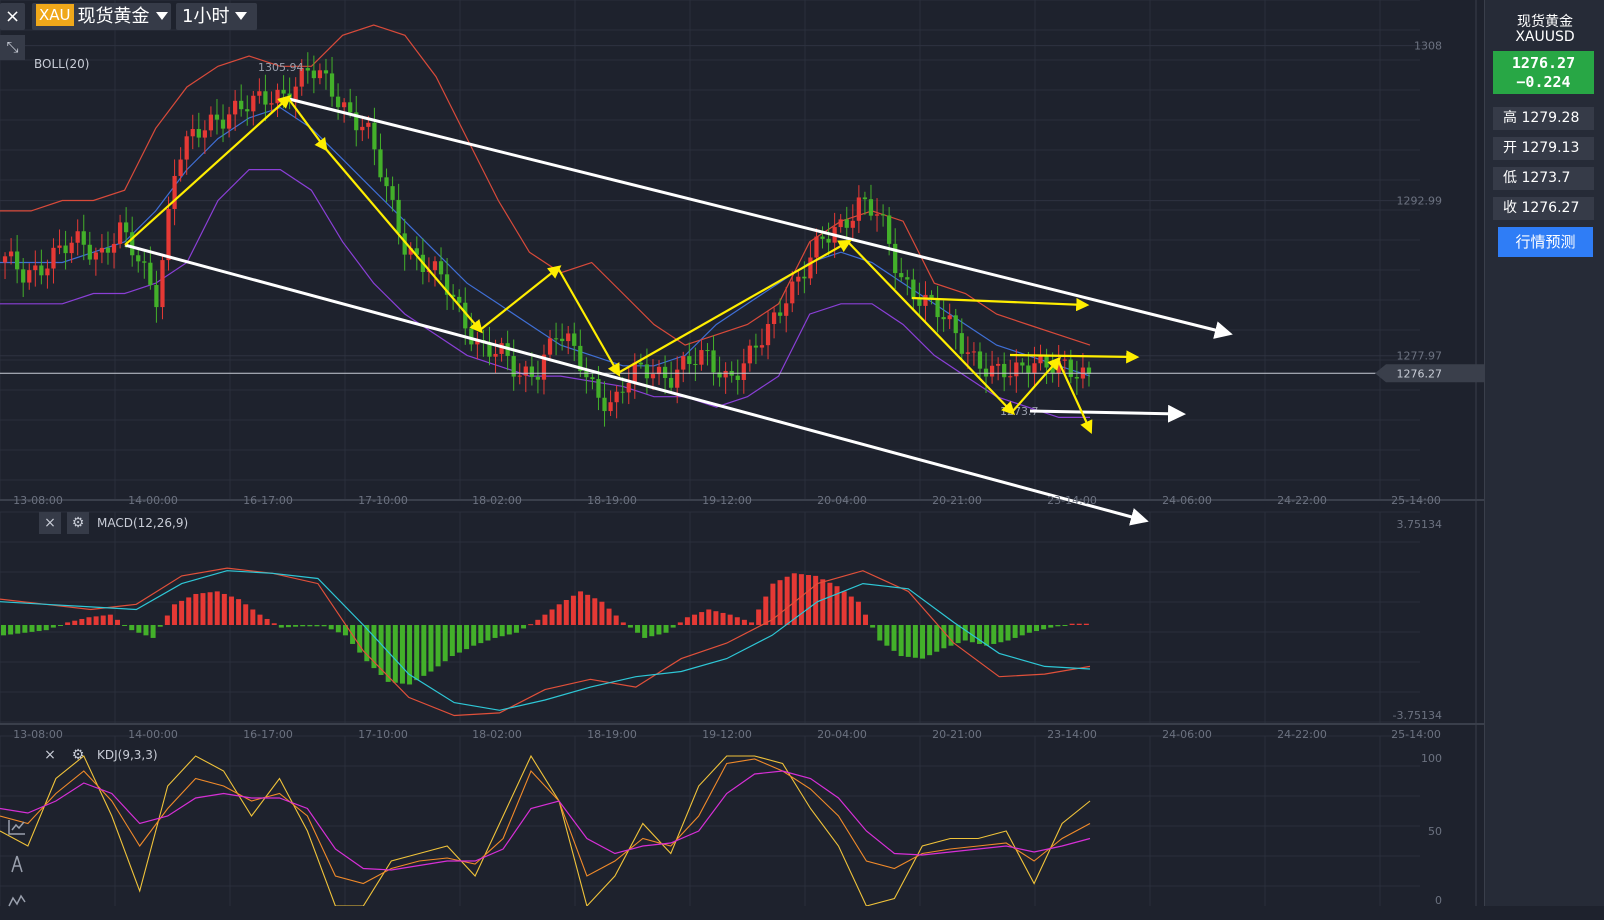 Image resolution: width=1604 pixels, height=920 pixels. I want to click on chevron-down-icon, so click(161, 16).